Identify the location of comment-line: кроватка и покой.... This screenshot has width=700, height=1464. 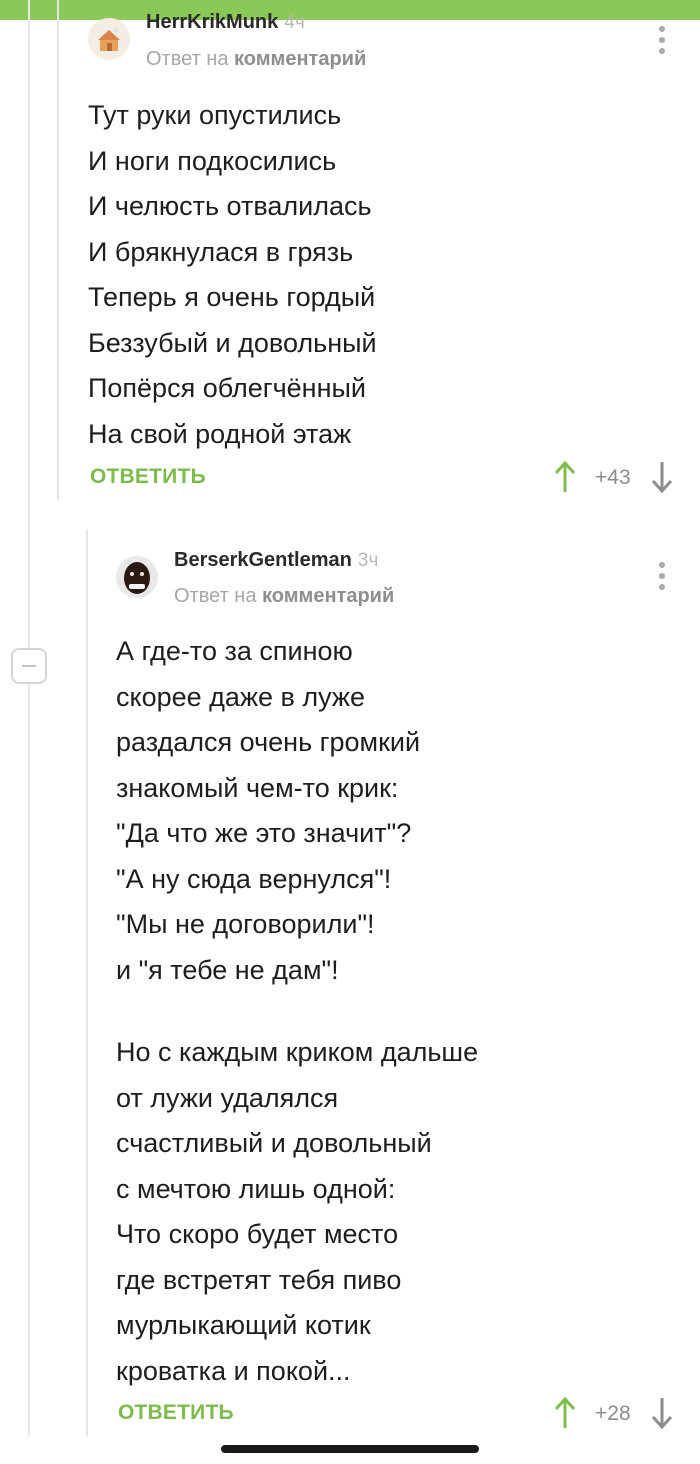
(233, 1370).